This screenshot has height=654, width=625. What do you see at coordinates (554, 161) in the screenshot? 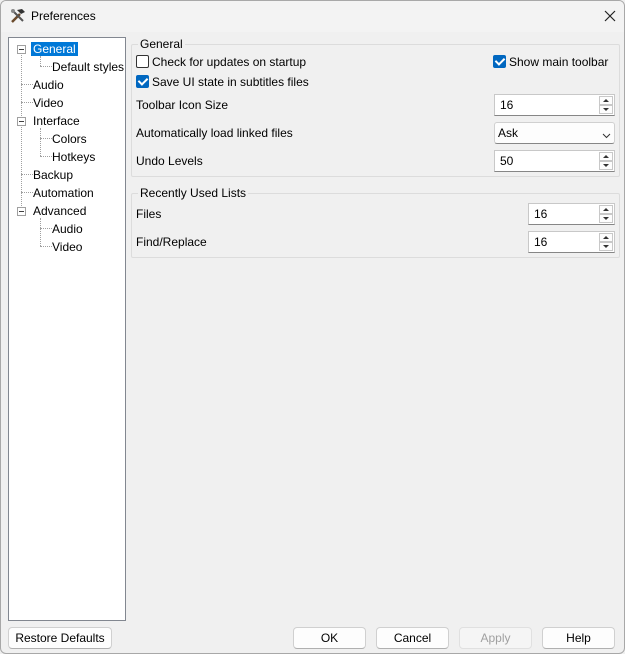
I see `undo-levels-spinner: 50` at bounding box center [554, 161].